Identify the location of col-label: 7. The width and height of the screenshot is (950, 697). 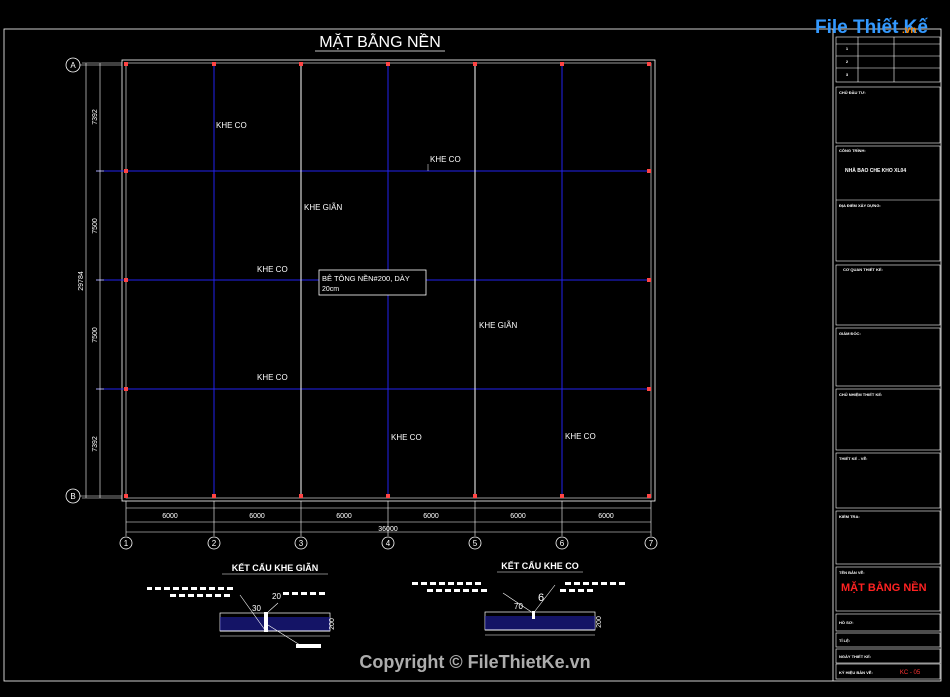
(651, 543).